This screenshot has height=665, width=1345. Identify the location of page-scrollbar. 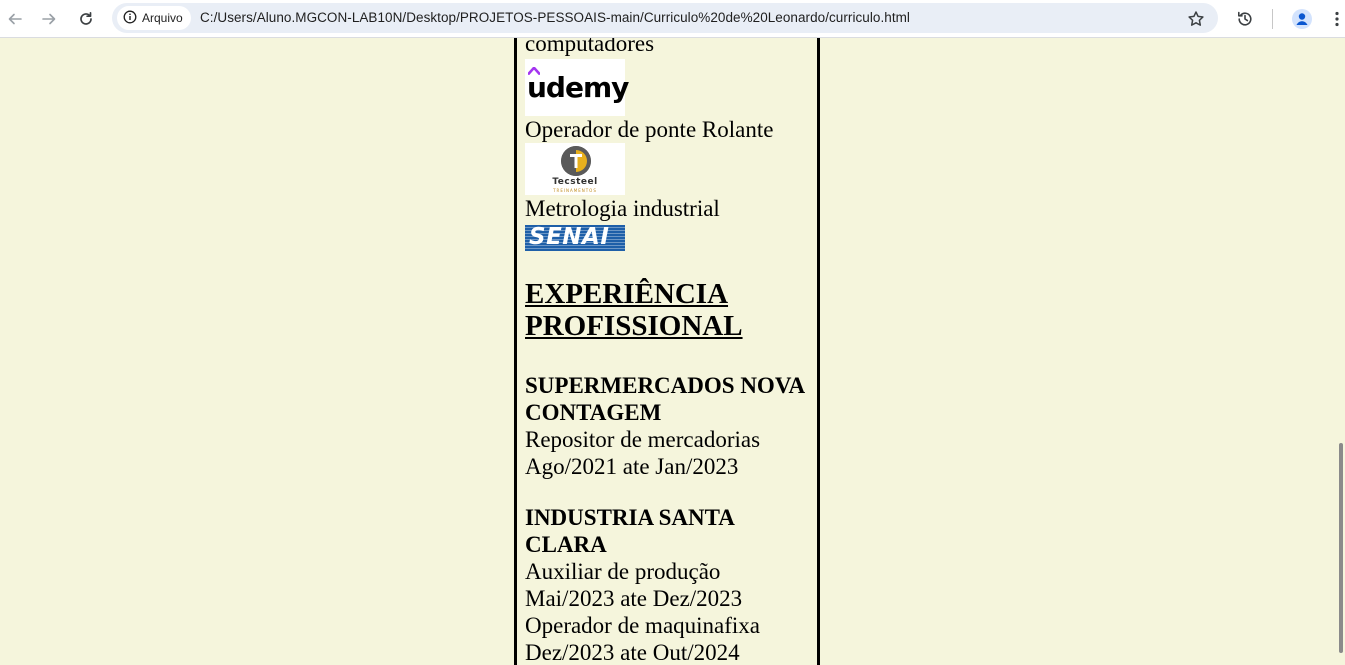
(1341, 351).